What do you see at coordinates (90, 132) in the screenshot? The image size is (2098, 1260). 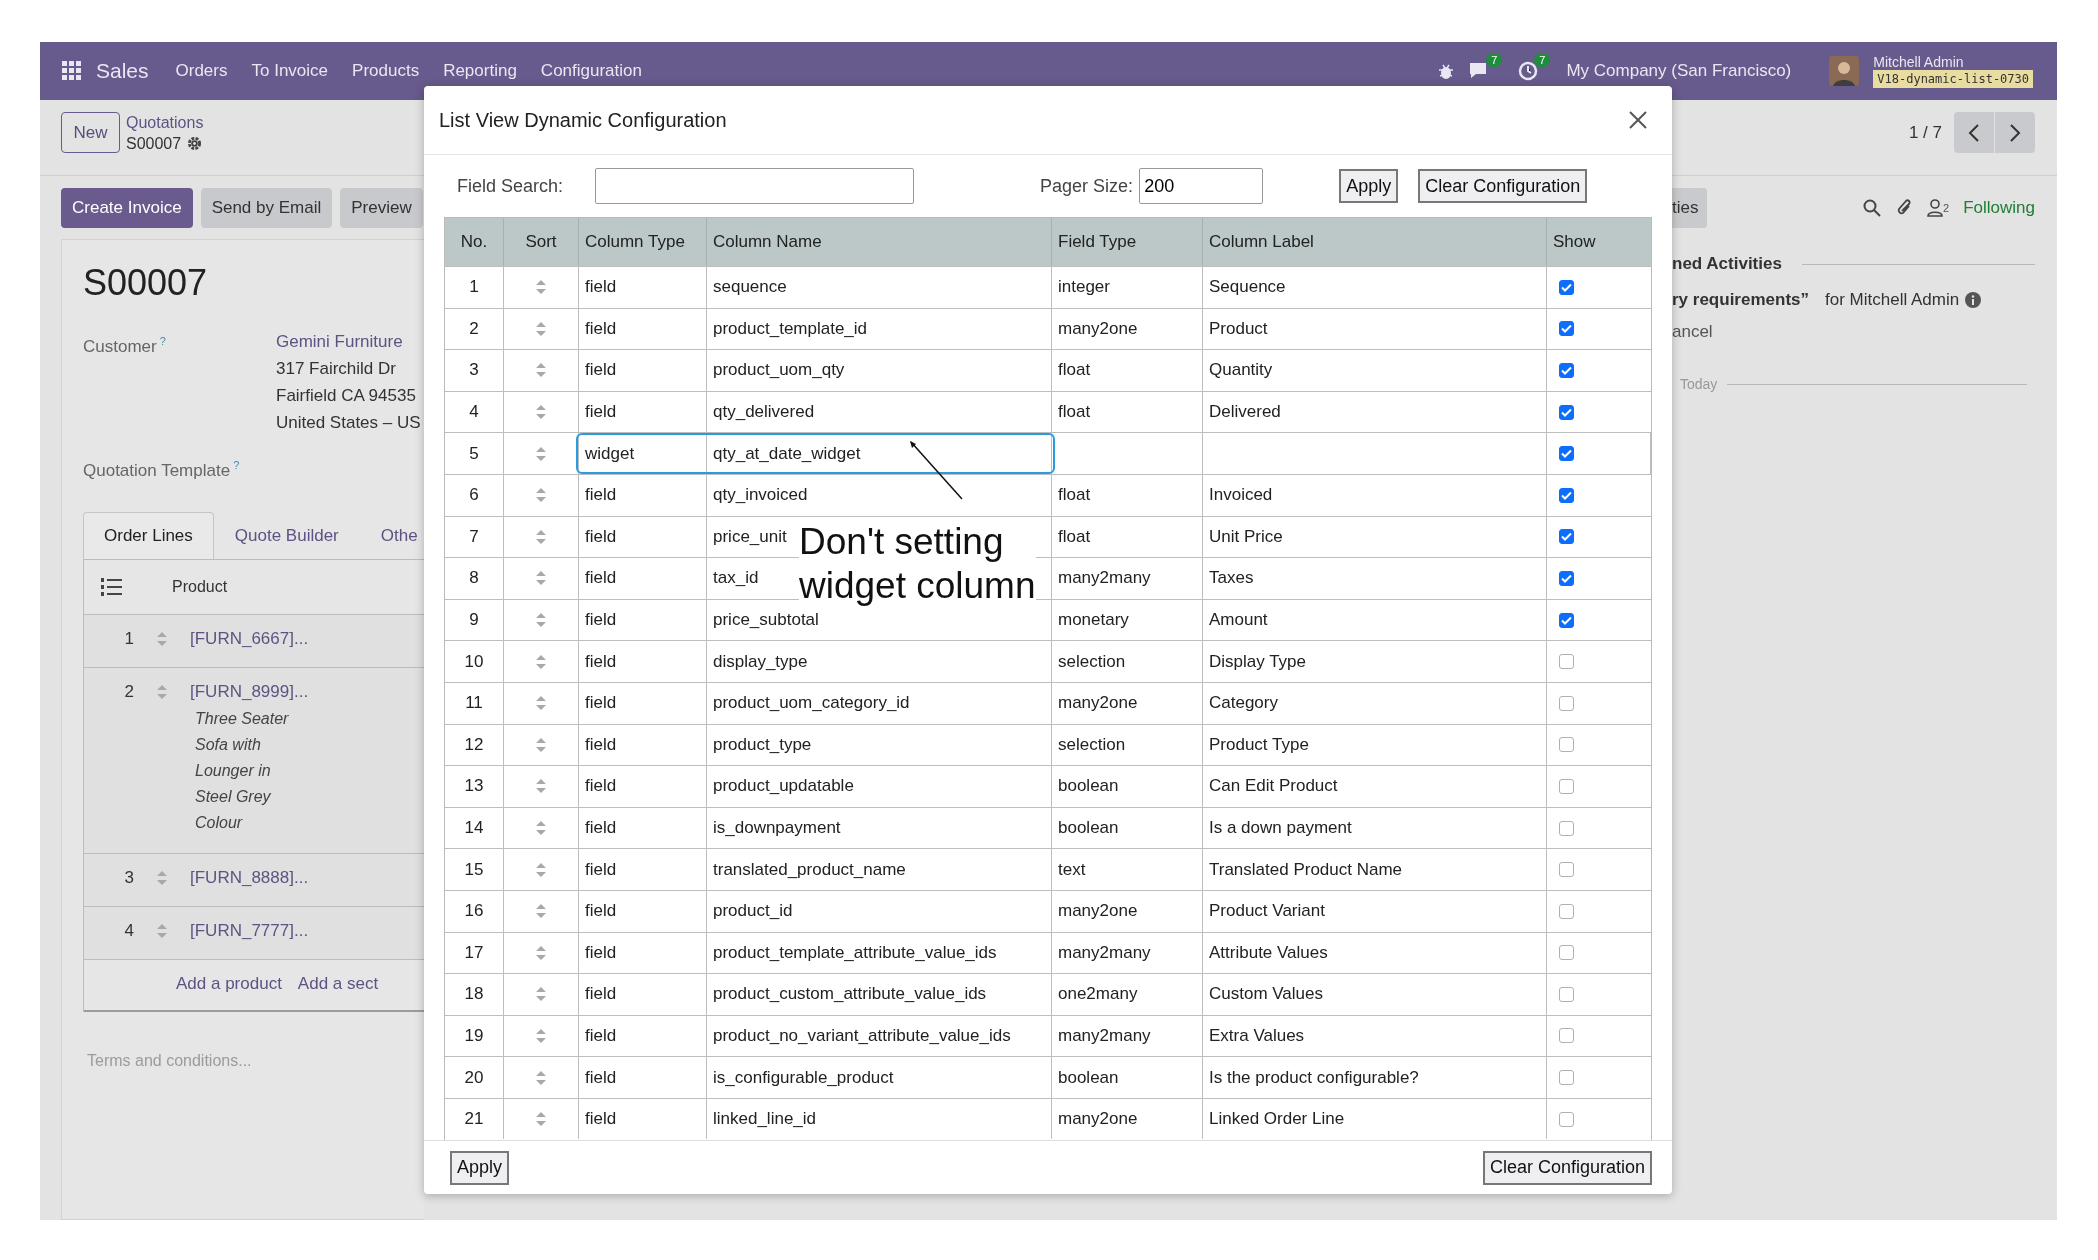 I see `new-button: New` at bounding box center [90, 132].